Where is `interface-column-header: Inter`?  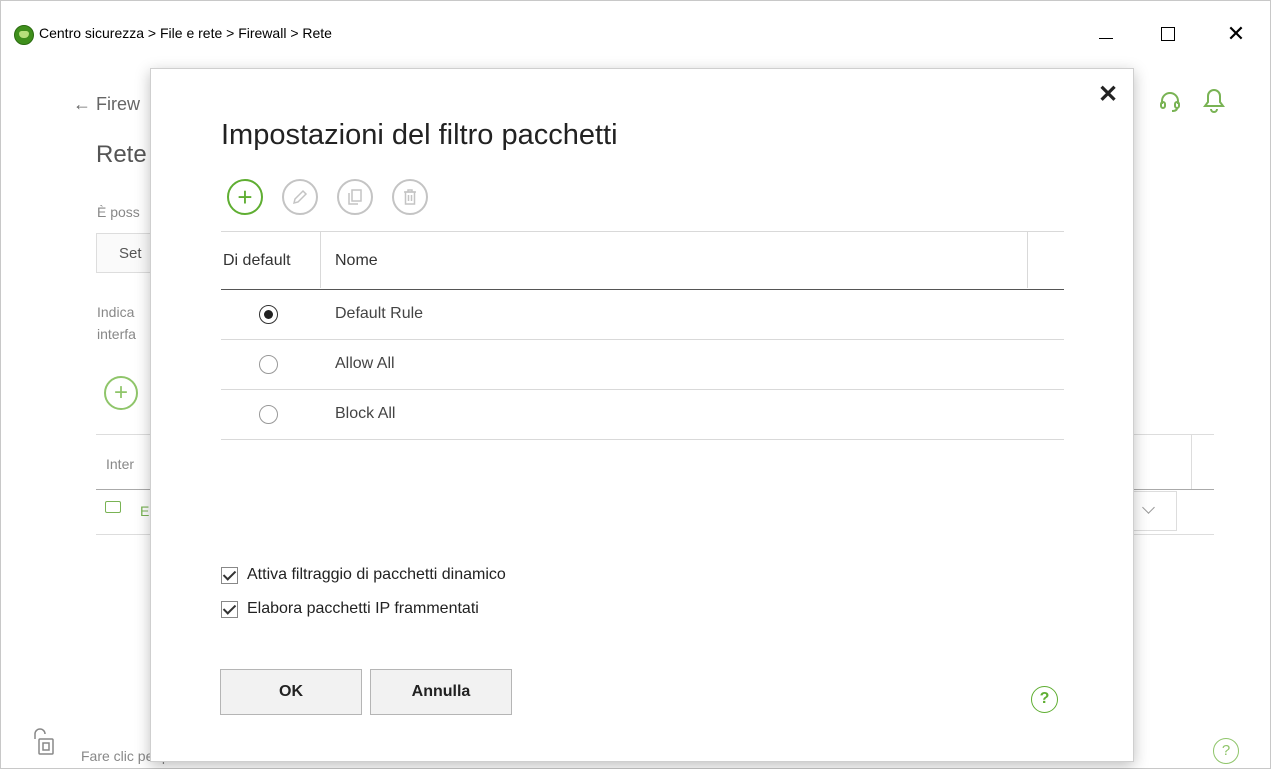
interface-column-header: Inter is located at coordinates (120, 464).